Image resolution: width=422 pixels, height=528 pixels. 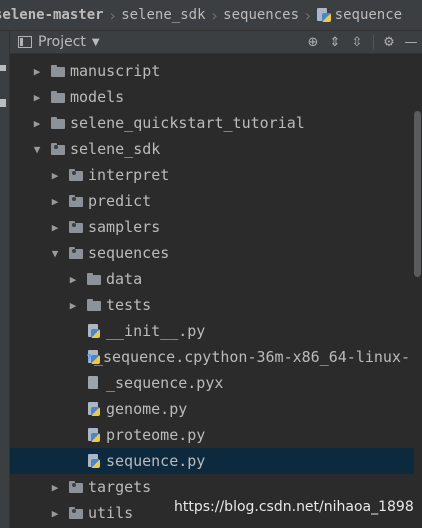 What do you see at coordinates (156, 461) in the screenshot?
I see `tree-item-label: sequence.py` at bounding box center [156, 461].